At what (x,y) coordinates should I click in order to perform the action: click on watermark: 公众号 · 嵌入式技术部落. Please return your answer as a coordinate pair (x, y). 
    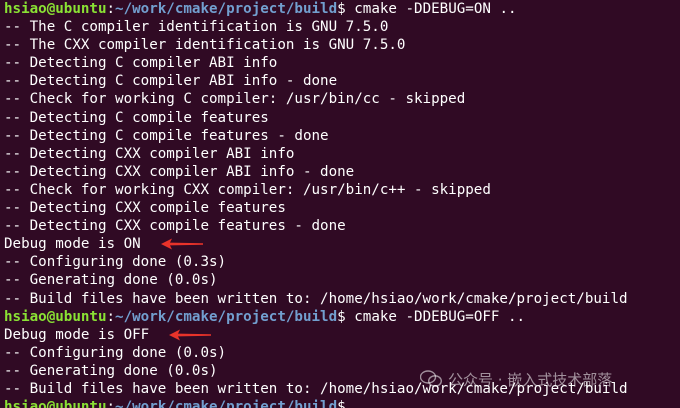
    Looking at the image, I should click on (516, 379).